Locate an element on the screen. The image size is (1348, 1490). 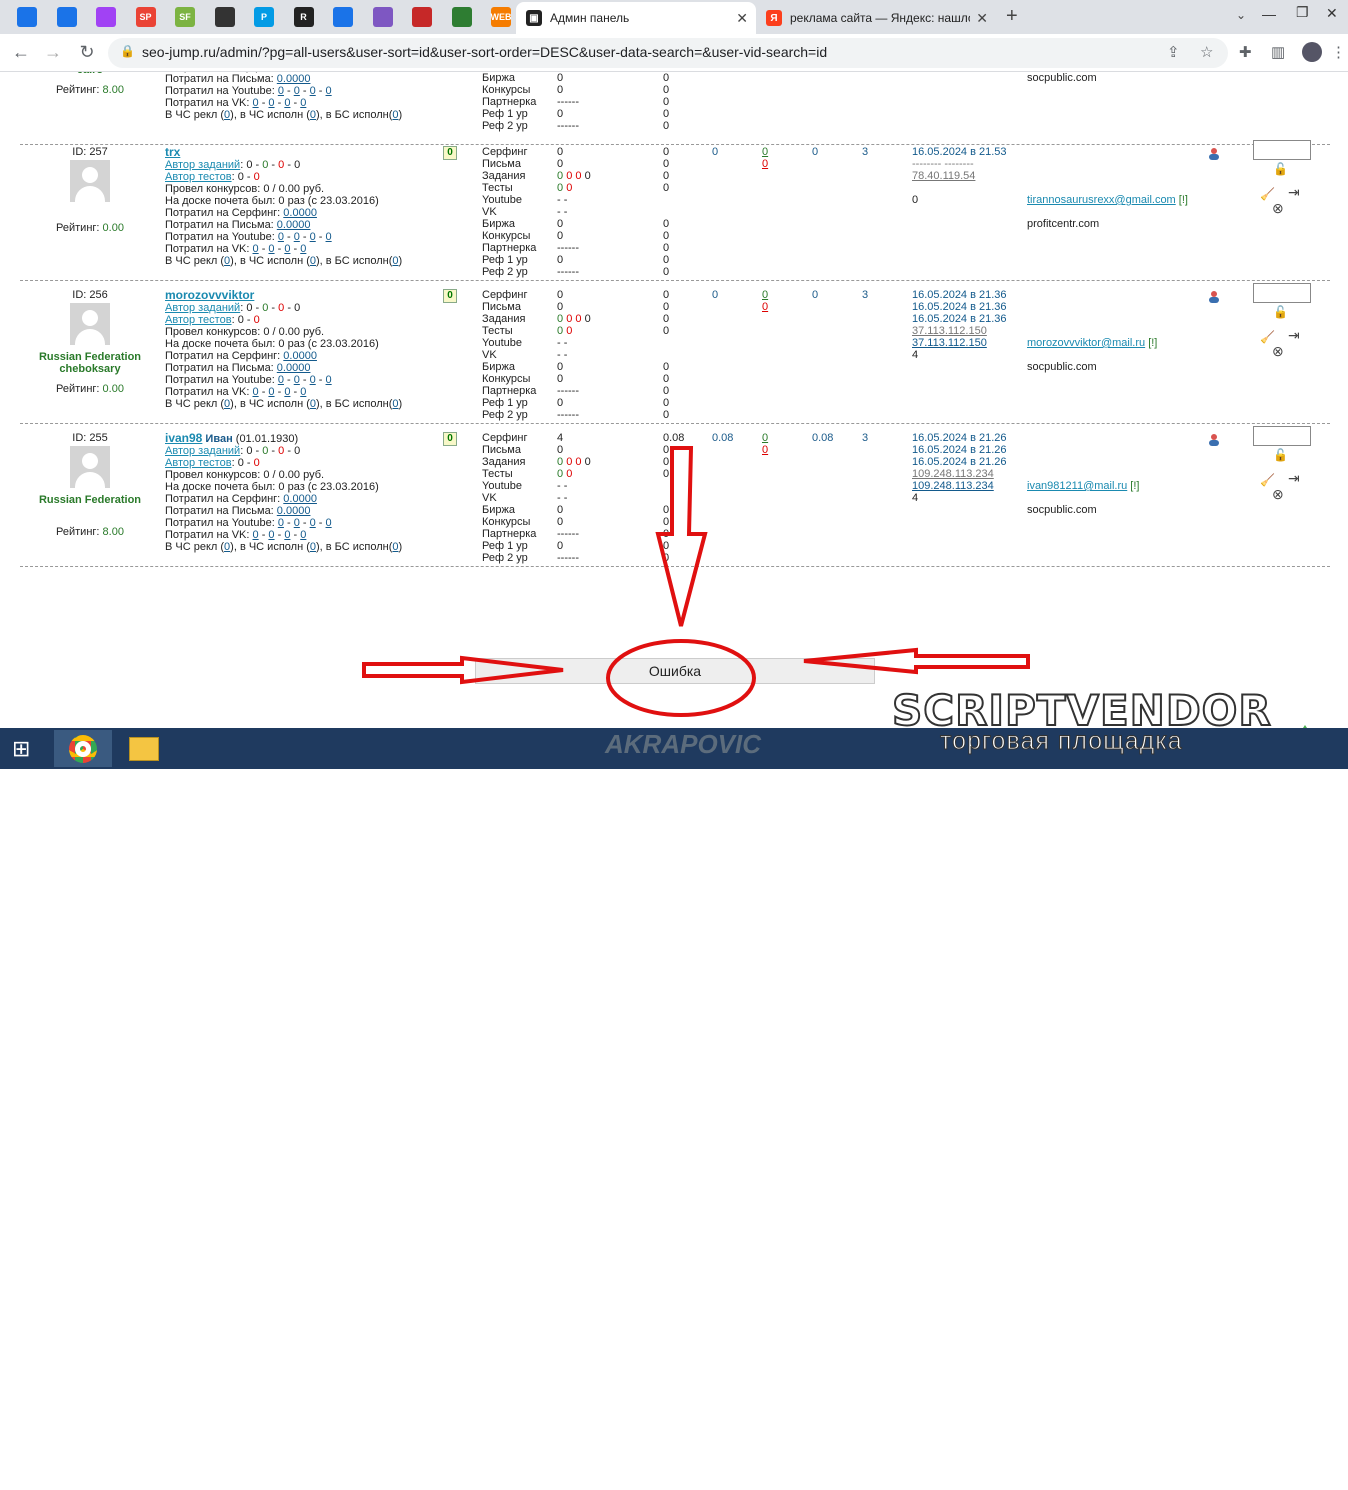
marketplace-watermark: торговая площадка is located at coordinates (1061, 741).